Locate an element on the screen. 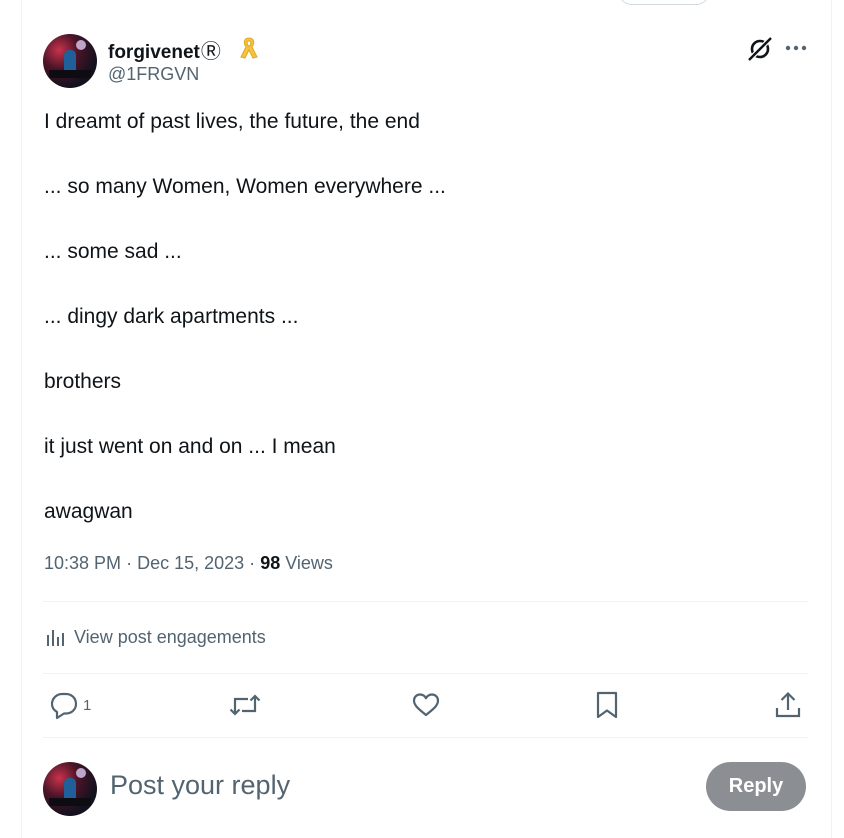  like-button is located at coordinates (426, 705).